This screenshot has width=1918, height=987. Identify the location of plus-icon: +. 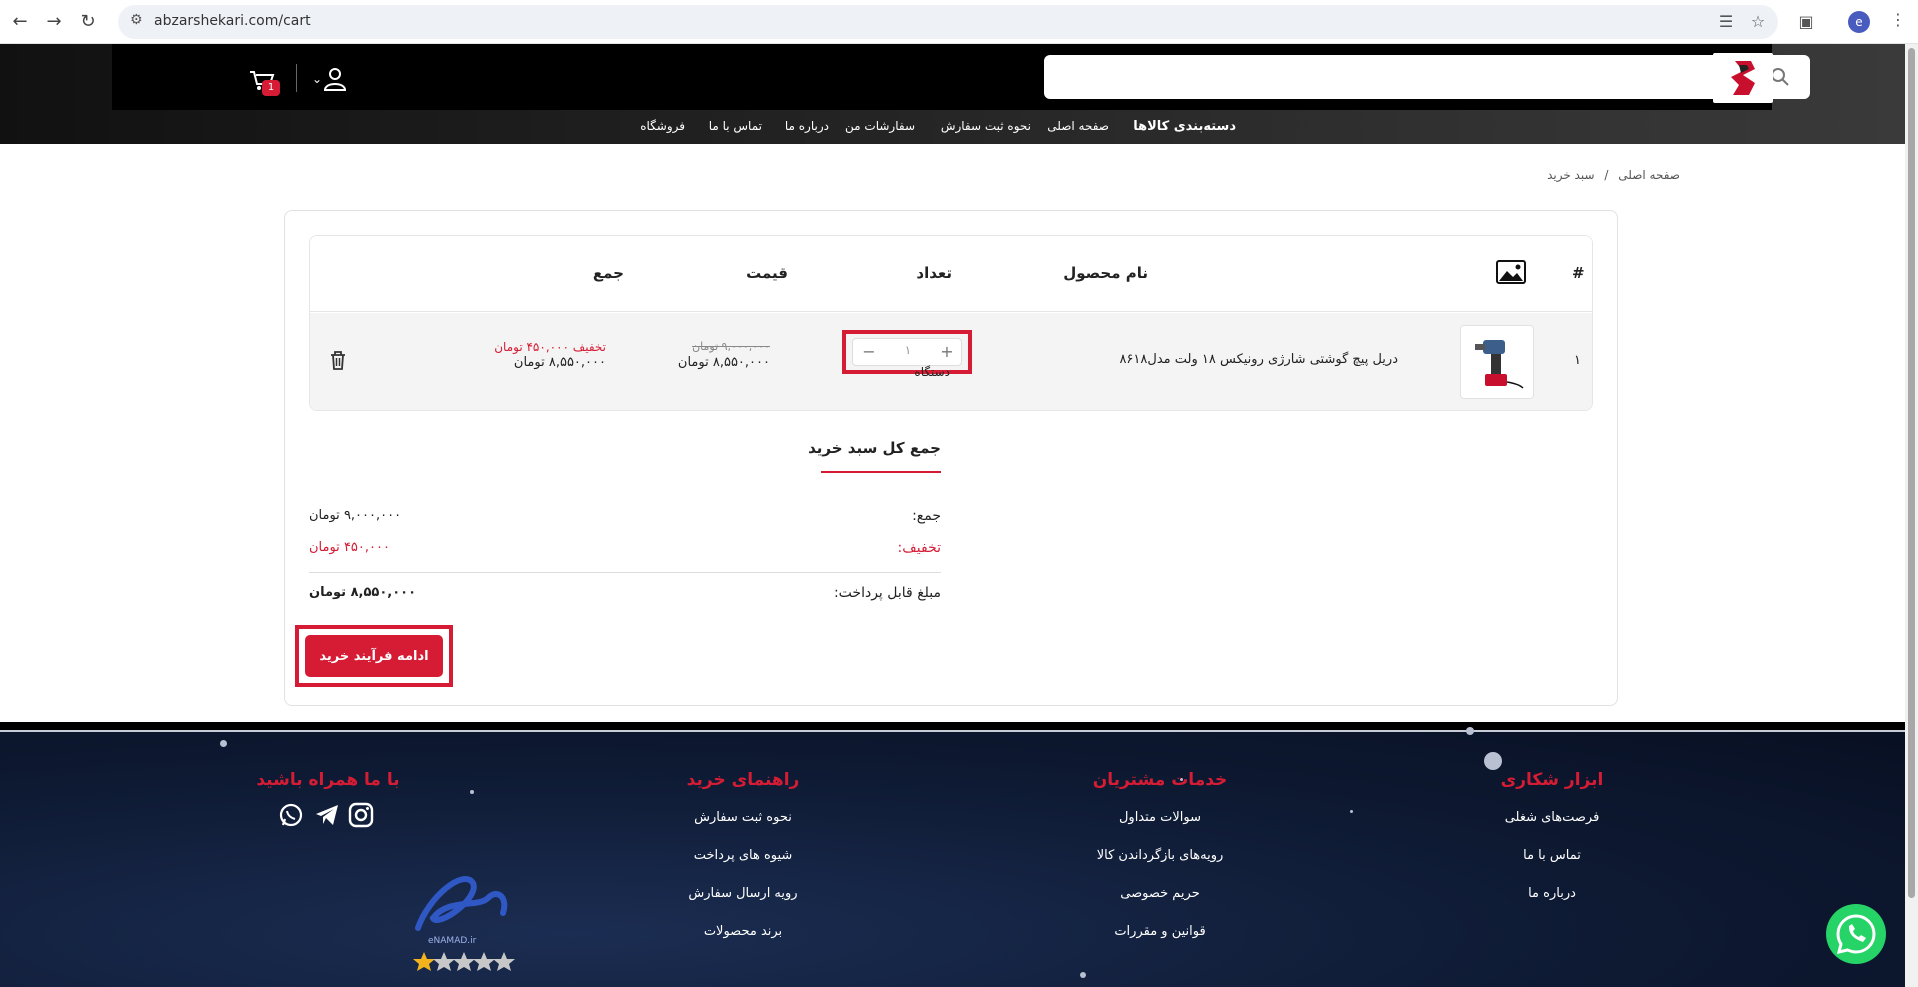
(947, 352).